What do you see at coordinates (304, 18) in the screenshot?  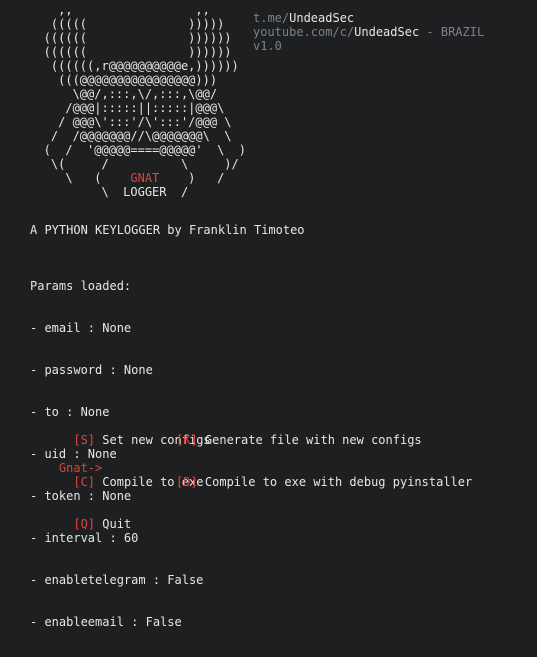 I see `telegram-link: t.me/UndeadSec` at bounding box center [304, 18].